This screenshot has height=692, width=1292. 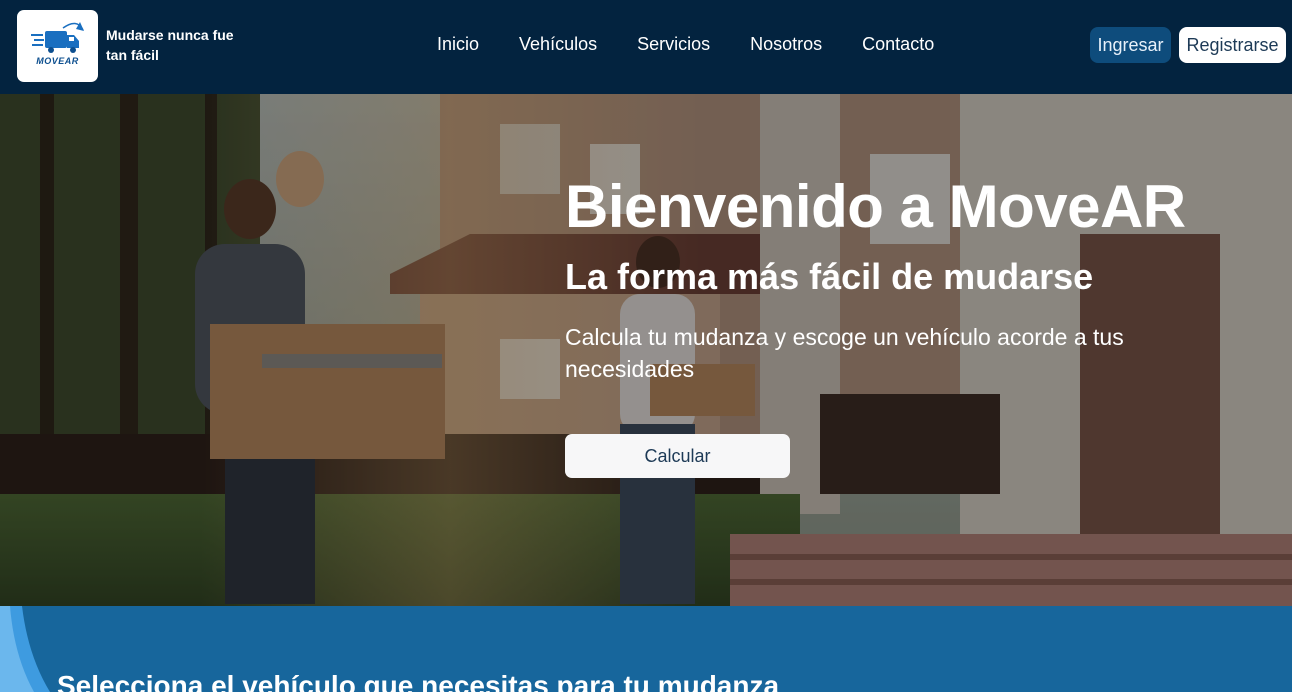 What do you see at coordinates (677, 456) in the screenshot?
I see `calculate-button: Calcular` at bounding box center [677, 456].